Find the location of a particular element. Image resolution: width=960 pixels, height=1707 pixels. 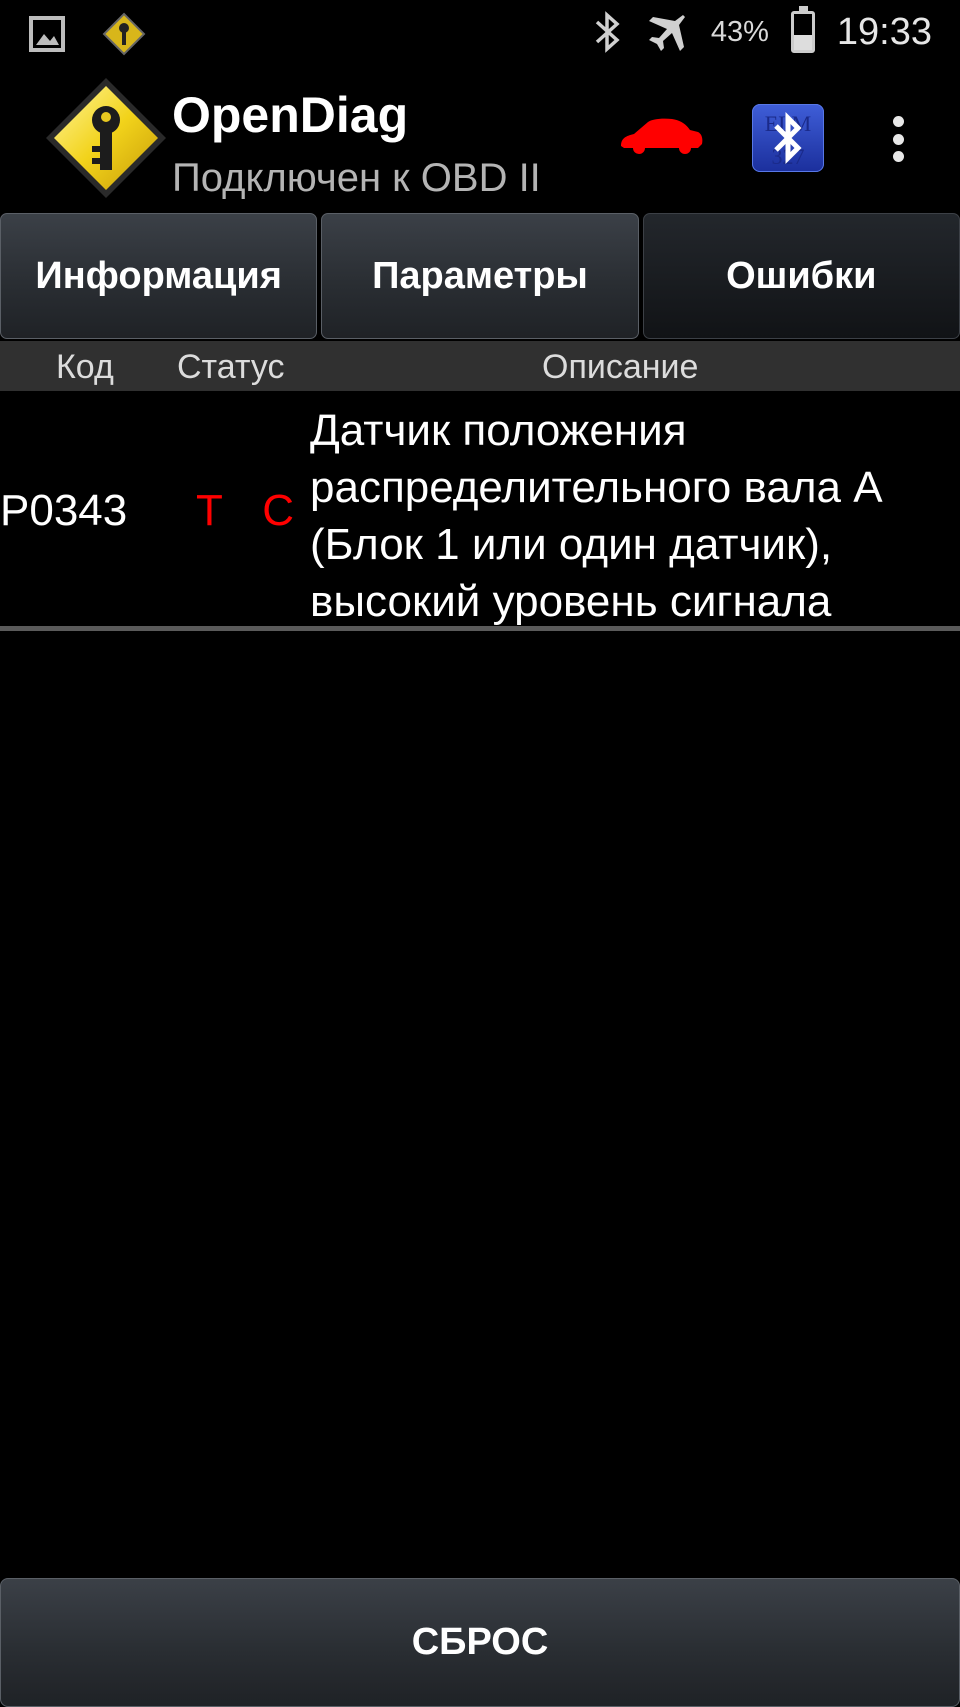

tab-parameters: Параметры is located at coordinates (480, 276).